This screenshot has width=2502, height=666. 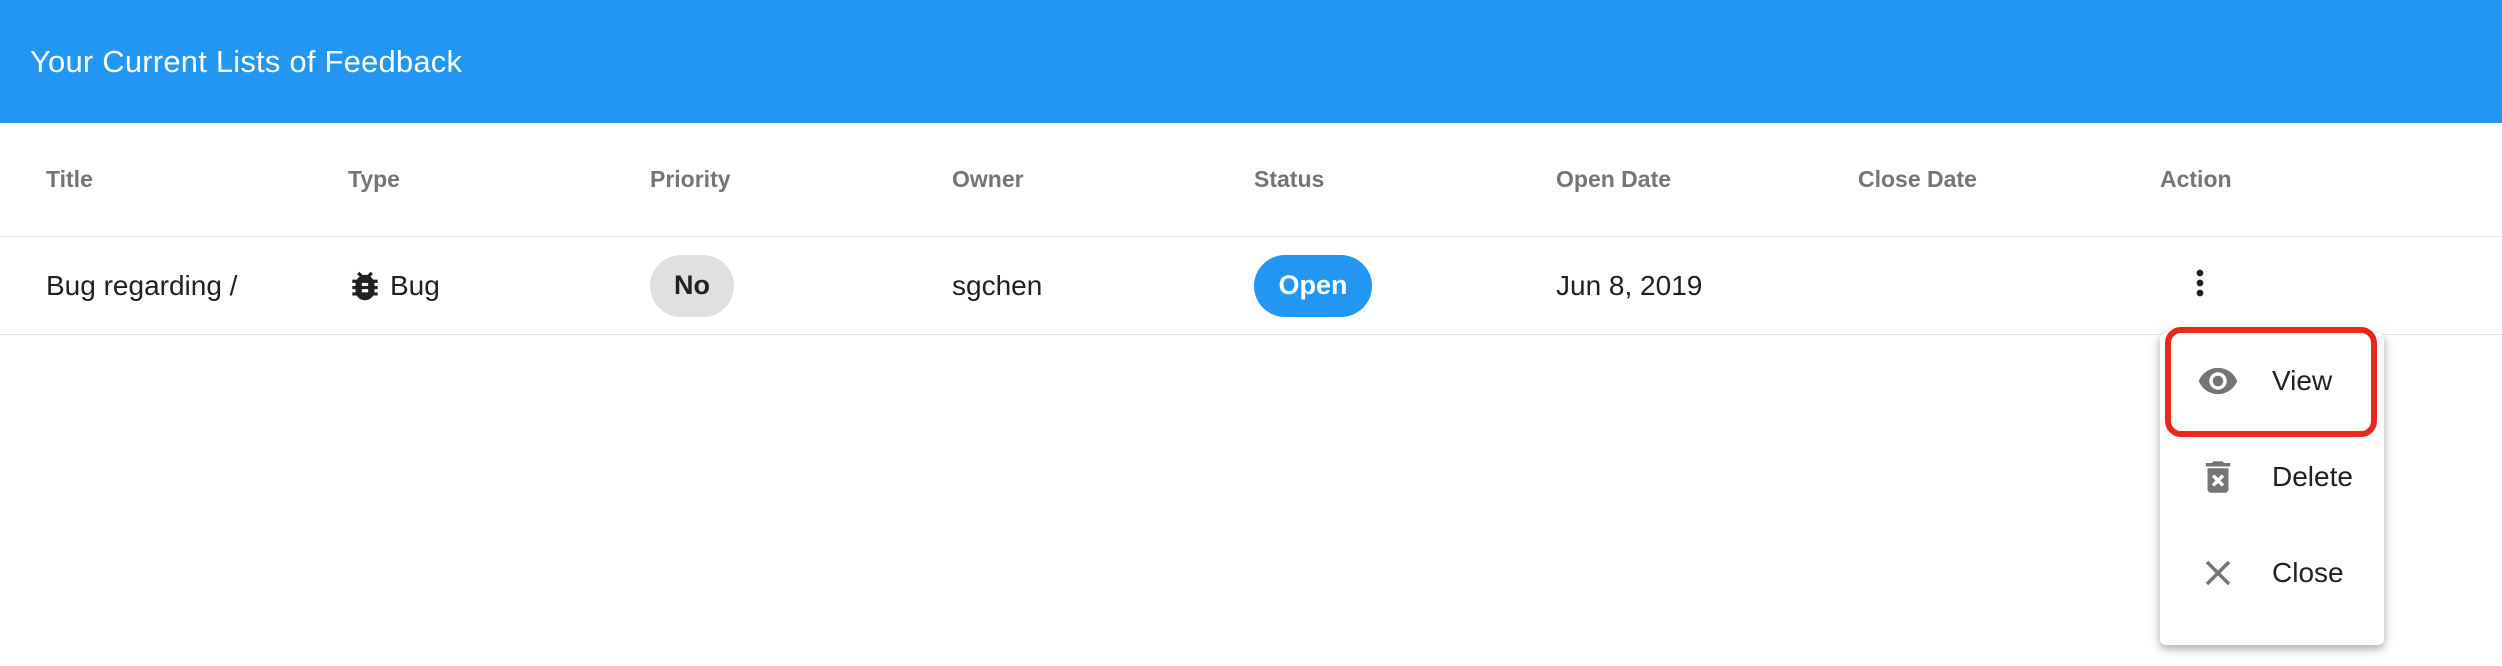 What do you see at coordinates (1629, 285) in the screenshot?
I see `cell-open-date: Jun 8, 2019` at bounding box center [1629, 285].